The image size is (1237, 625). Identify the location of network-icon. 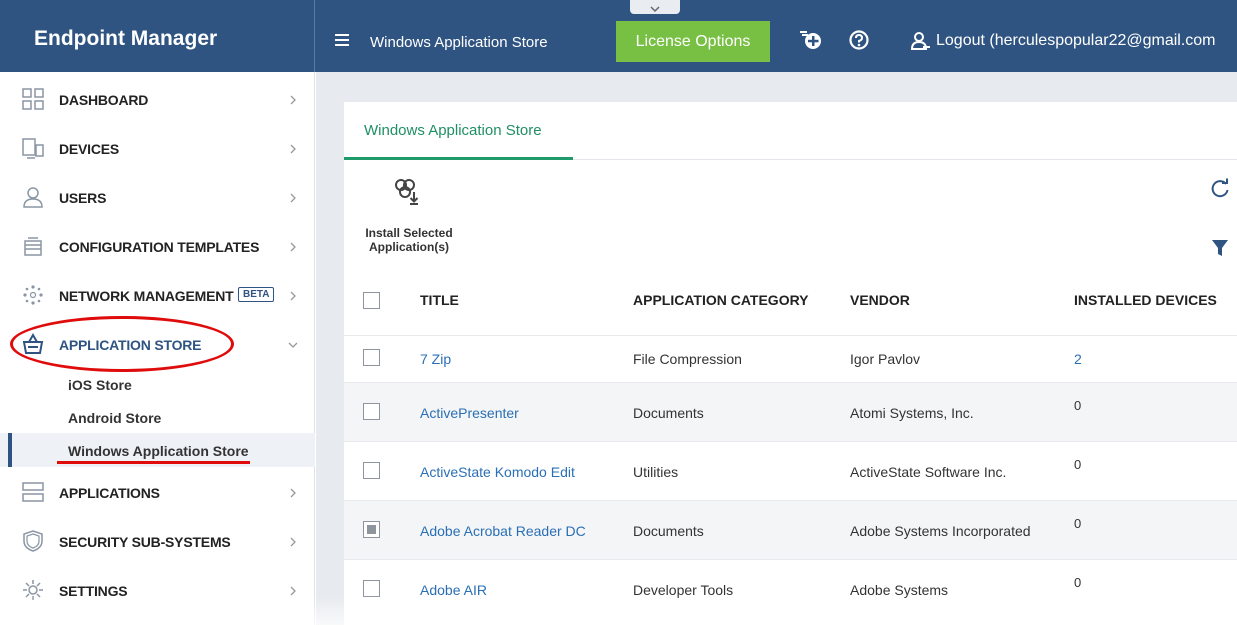
(33, 295).